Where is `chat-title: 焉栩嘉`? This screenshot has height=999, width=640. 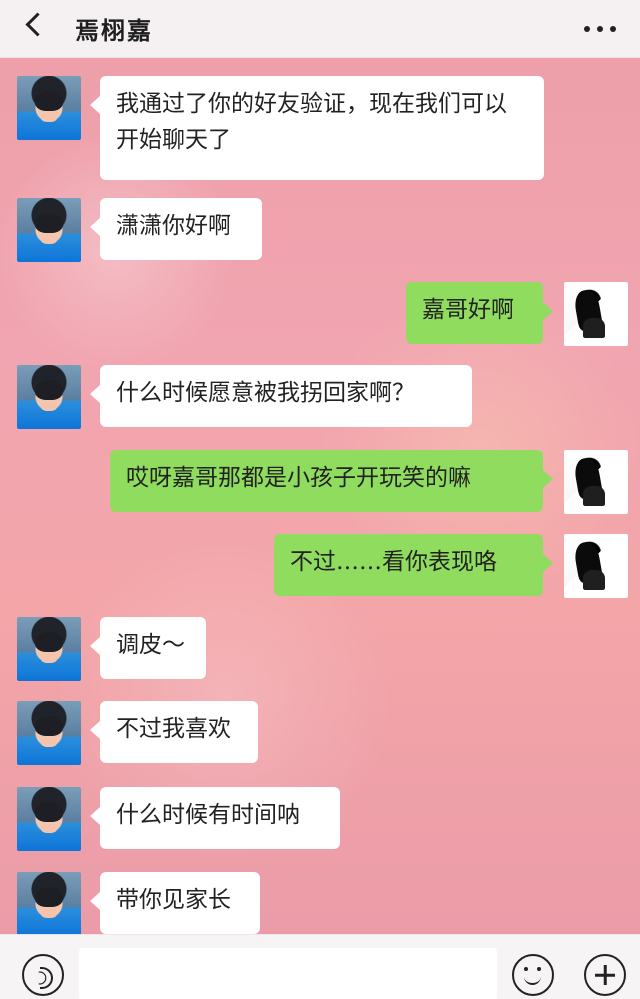 chat-title: 焉栩嘉 is located at coordinates (114, 31).